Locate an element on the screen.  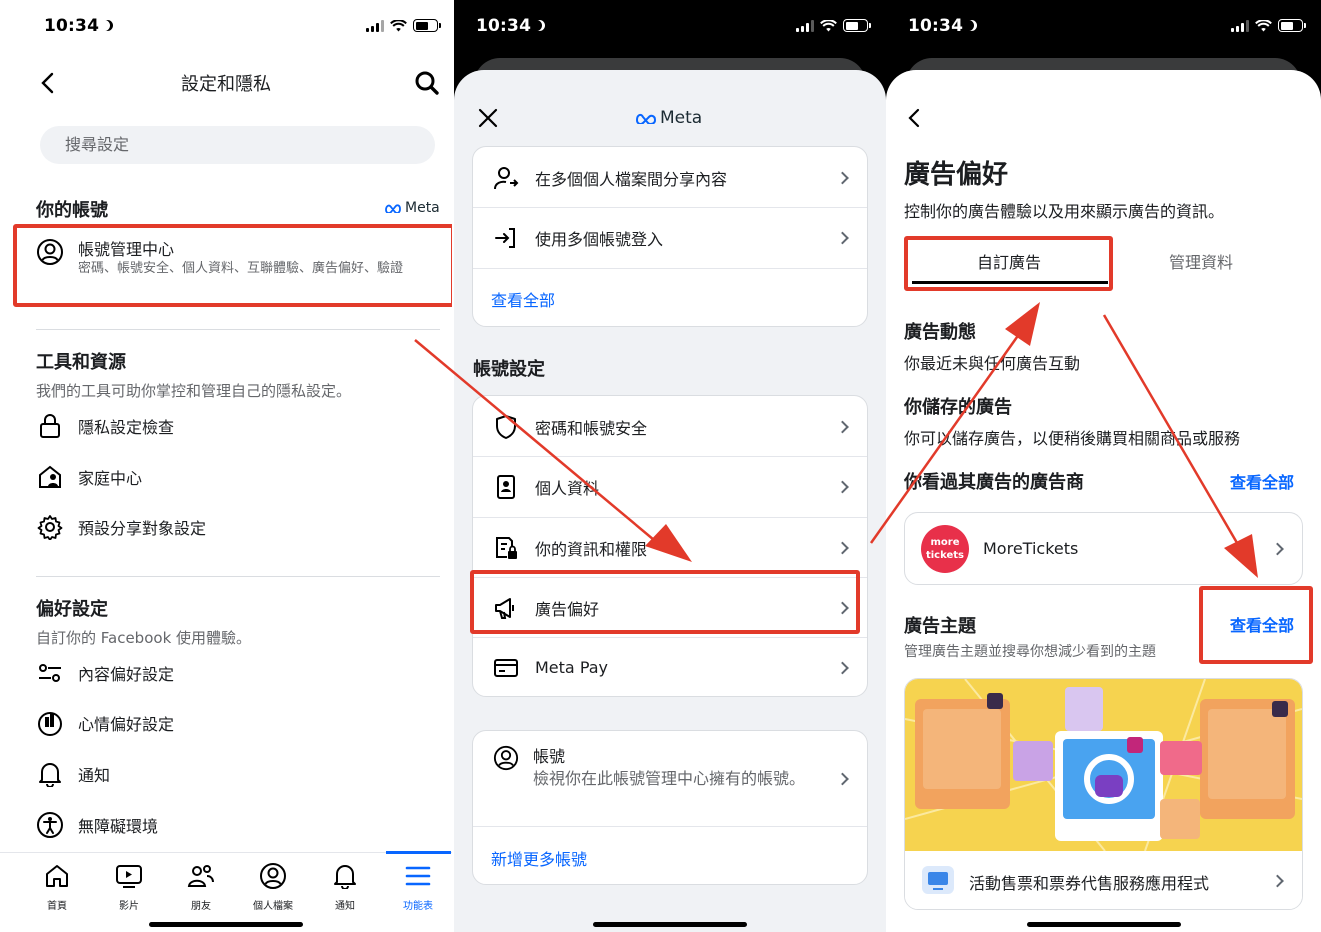
search-icon is located at coordinates (427, 83).